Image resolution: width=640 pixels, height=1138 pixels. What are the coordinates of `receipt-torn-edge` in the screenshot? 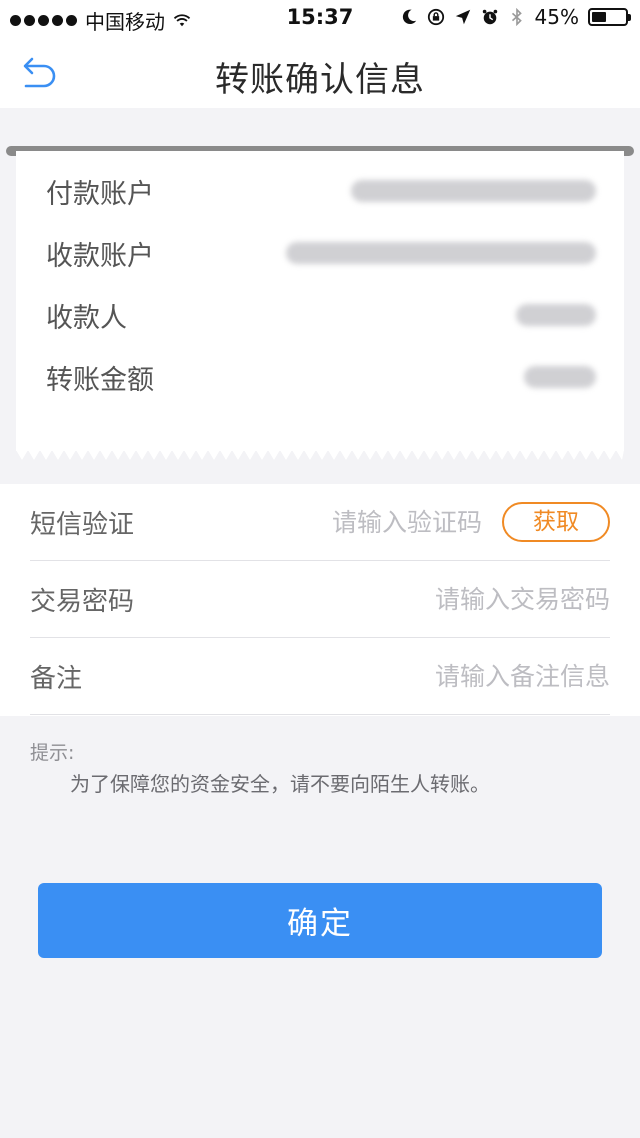 It's located at (320, 450).